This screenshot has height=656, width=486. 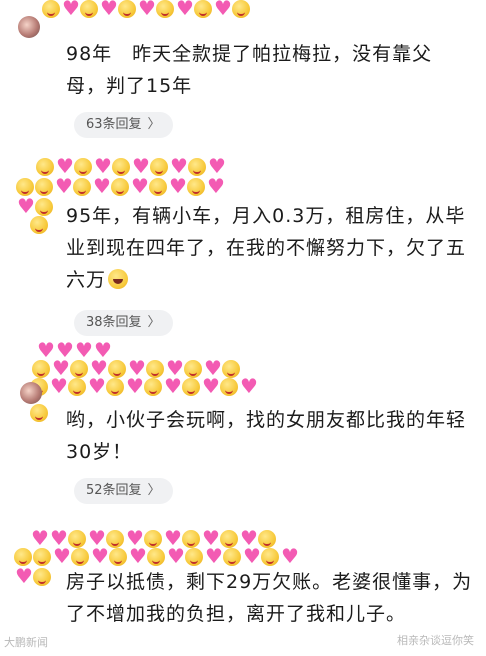 I want to click on view-replies-button: 63条回复〉, so click(x=123, y=125).